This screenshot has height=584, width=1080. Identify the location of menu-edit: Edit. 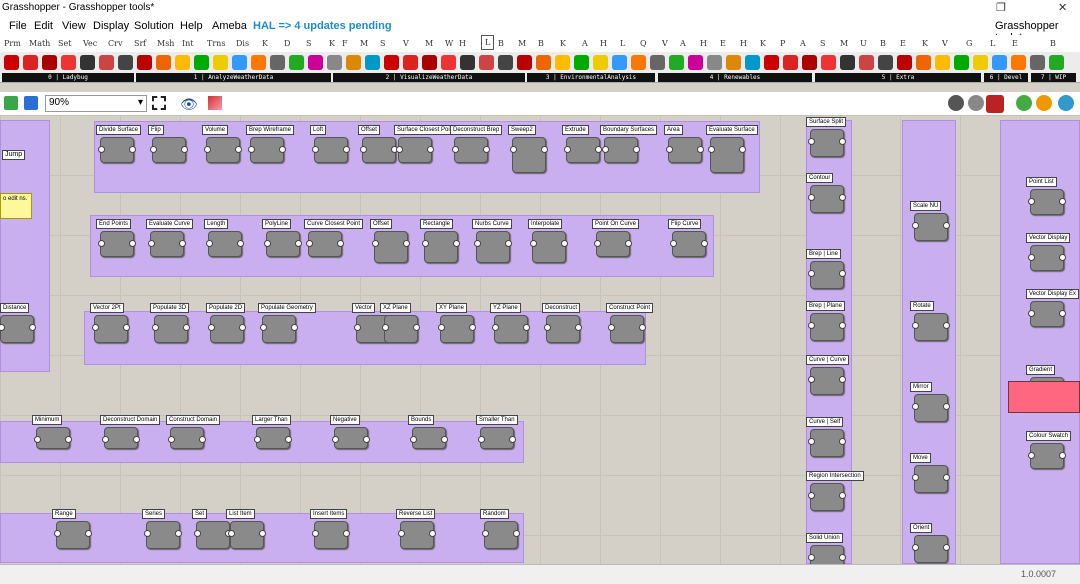
(43, 26).